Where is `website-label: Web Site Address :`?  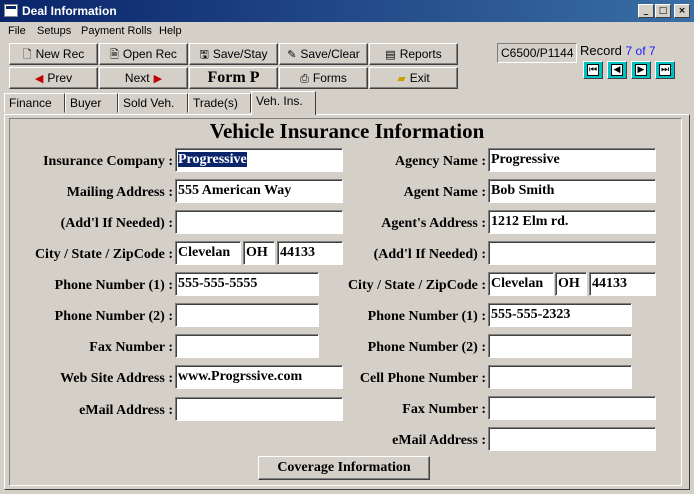
website-label: Web Site Address : is located at coordinates (116, 378).